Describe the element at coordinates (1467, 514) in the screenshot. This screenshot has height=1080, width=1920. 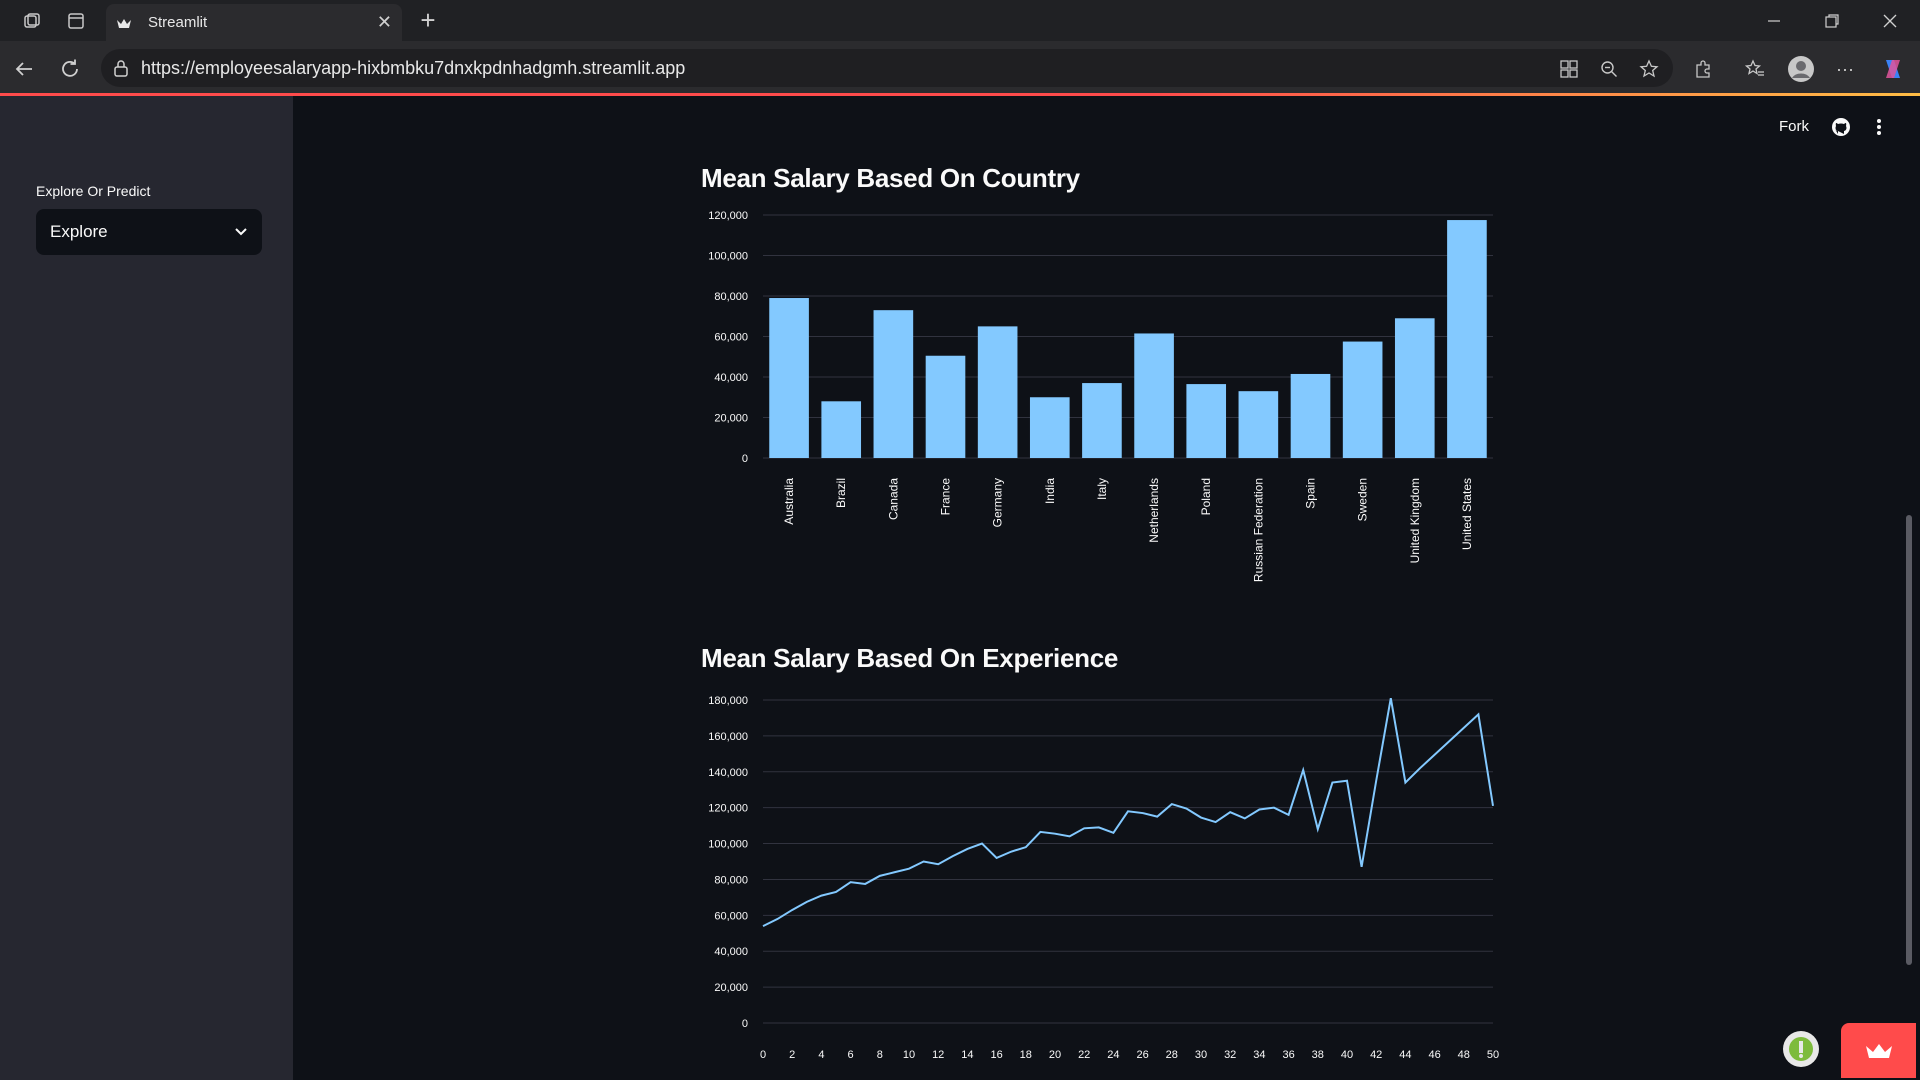
I see `x-tick-label: United States` at that location.